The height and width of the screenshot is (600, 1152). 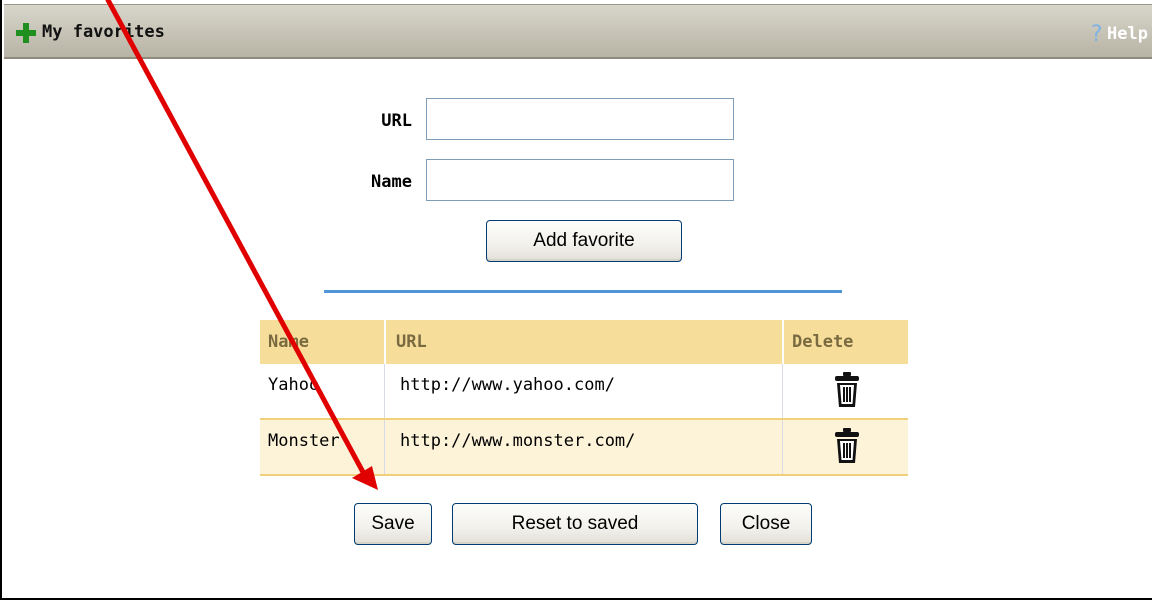 What do you see at coordinates (26, 33) in the screenshot?
I see `plus-icon` at bounding box center [26, 33].